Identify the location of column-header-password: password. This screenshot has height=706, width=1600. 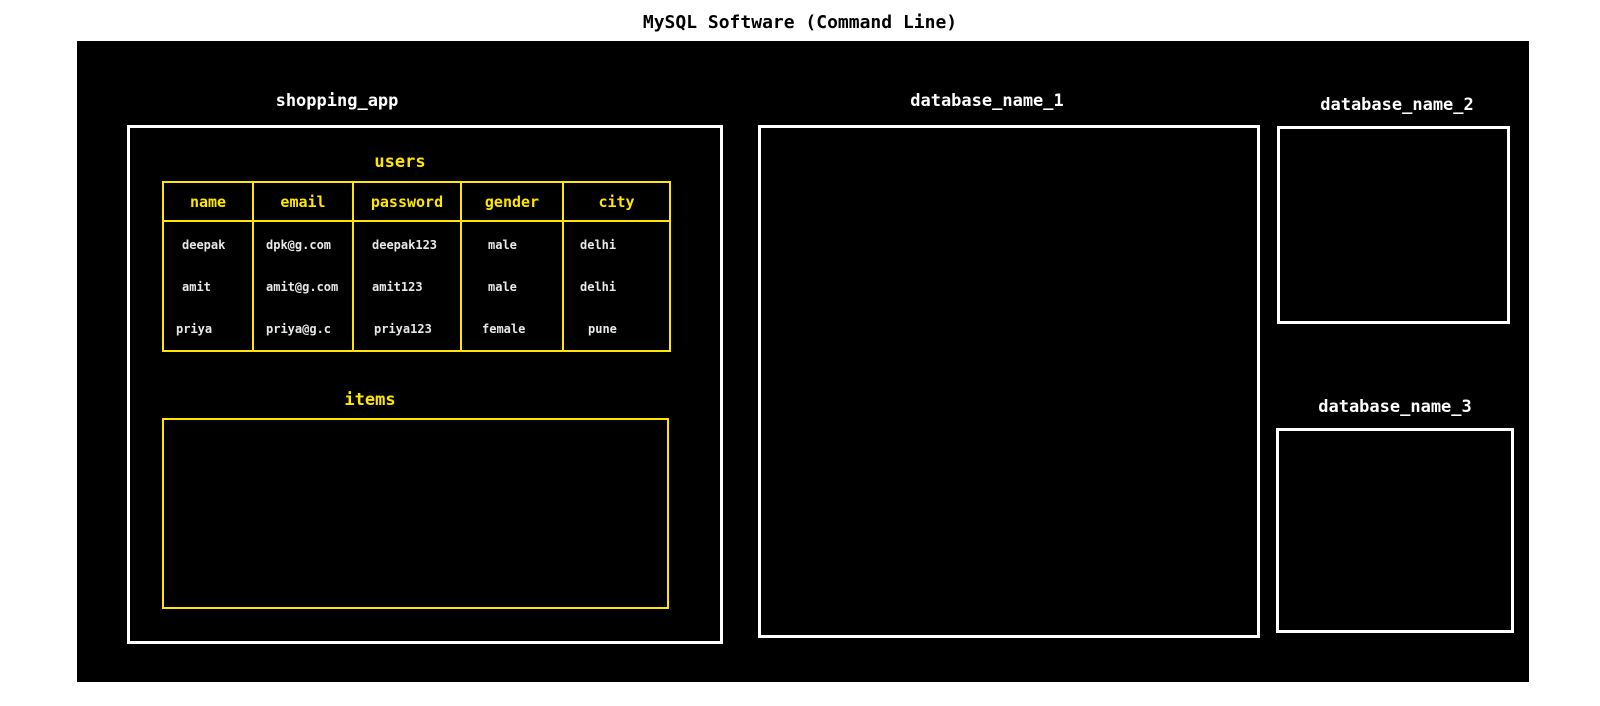
(407, 201).